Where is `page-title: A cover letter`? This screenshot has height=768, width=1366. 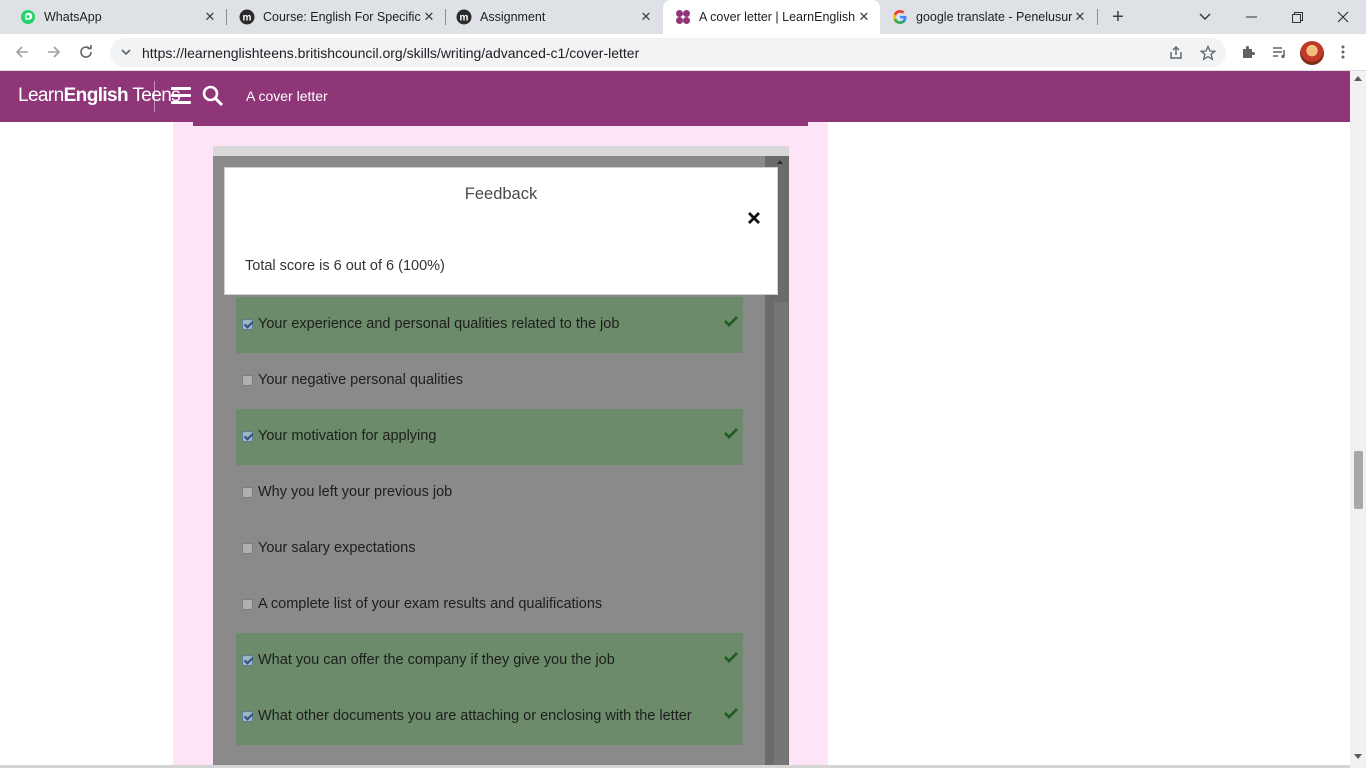
page-title: A cover letter is located at coordinates (287, 96).